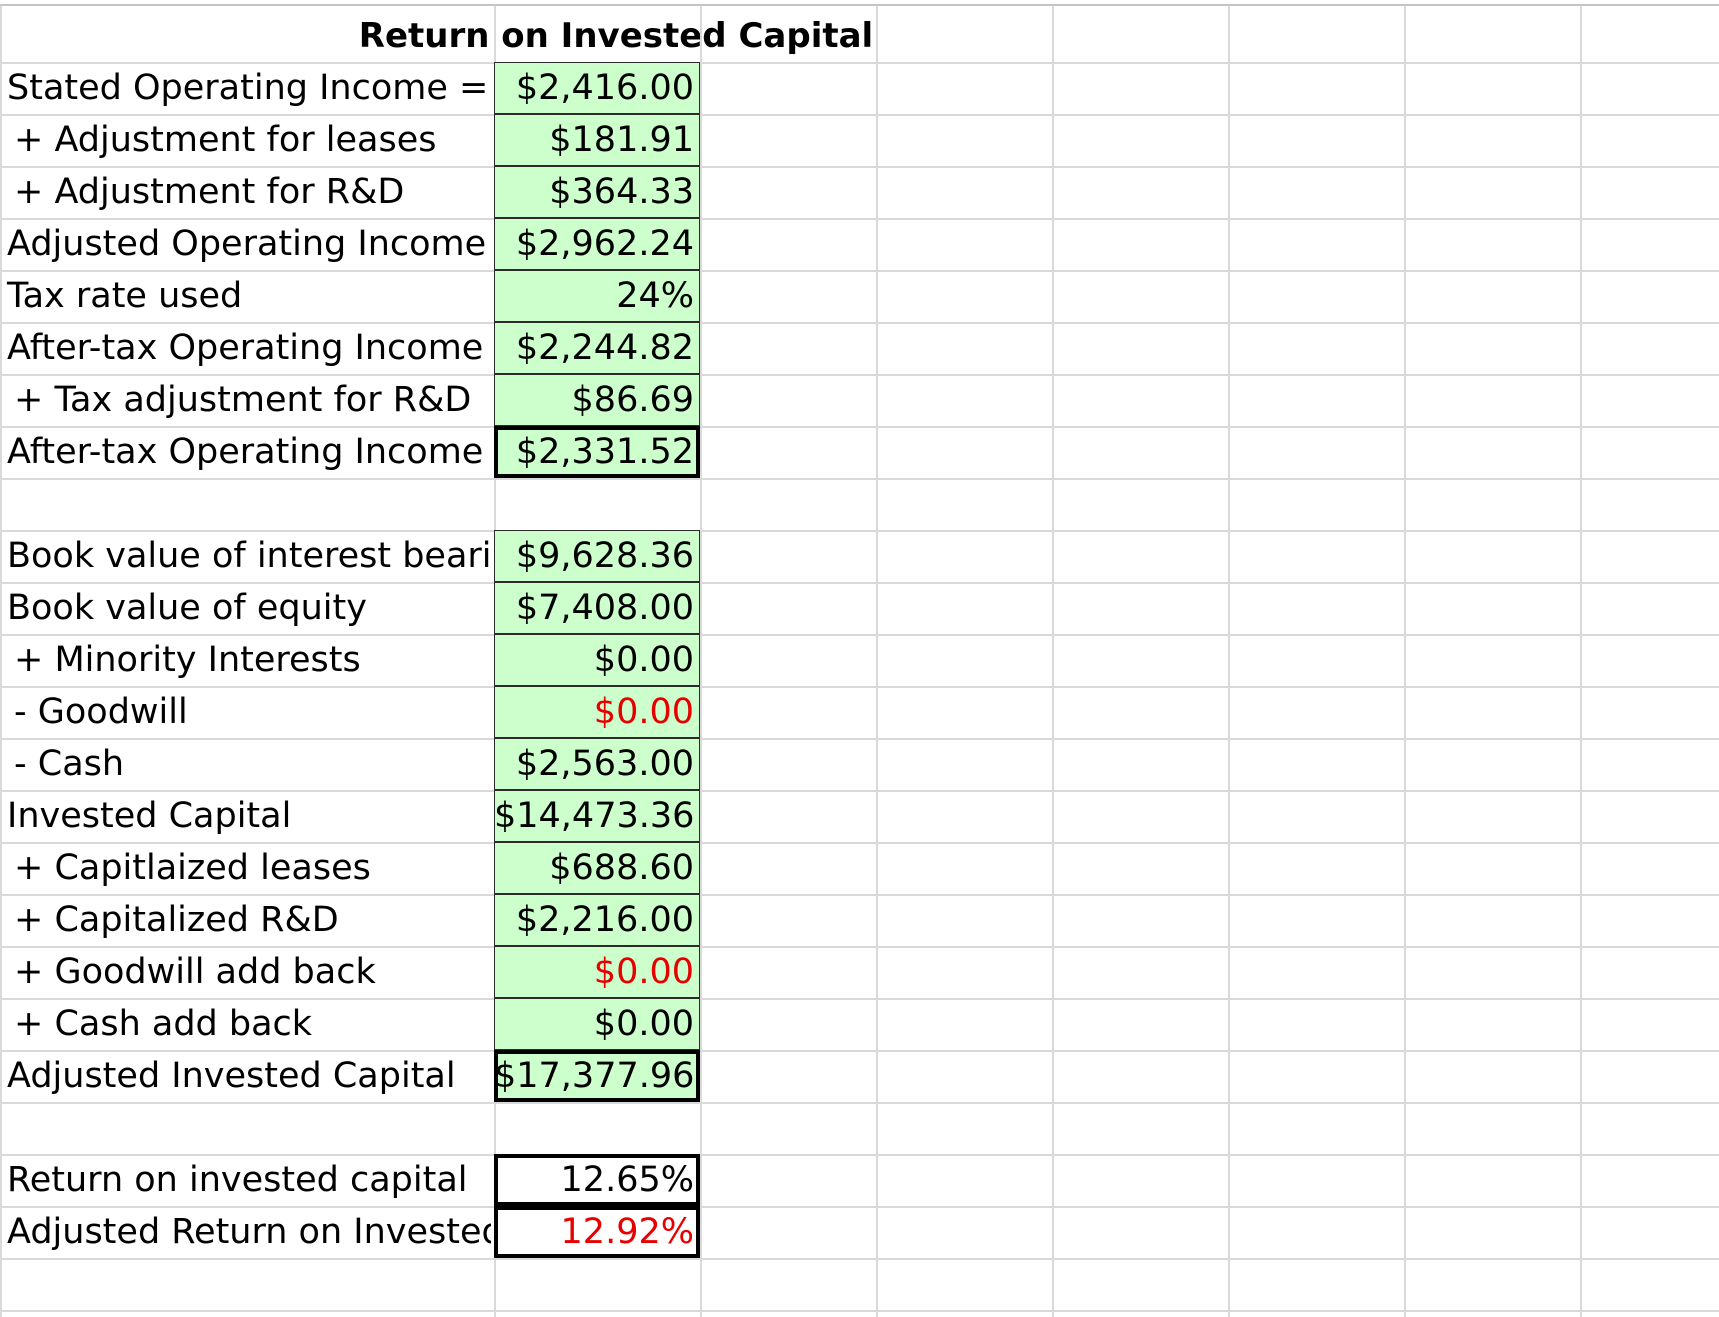 The height and width of the screenshot is (1317, 1719). What do you see at coordinates (594, 608) in the screenshot?
I see `value-book-value-of-equity: $7,408.00` at bounding box center [594, 608].